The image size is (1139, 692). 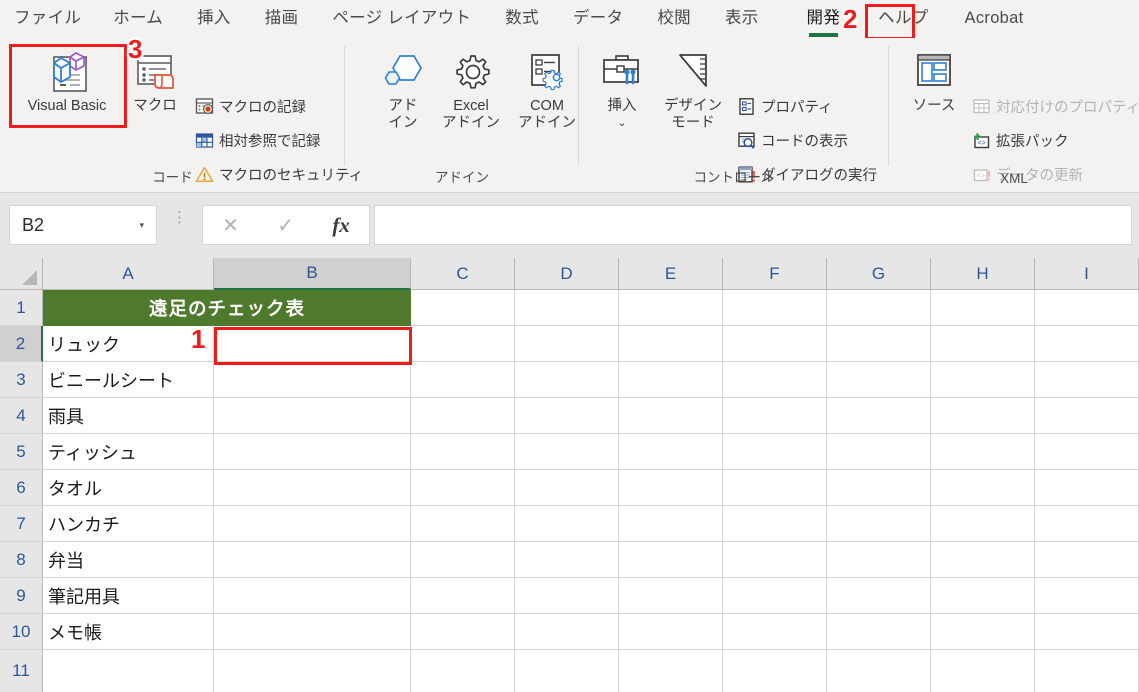 What do you see at coordinates (879, 344) in the screenshot?
I see `cell-G2` at bounding box center [879, 344].